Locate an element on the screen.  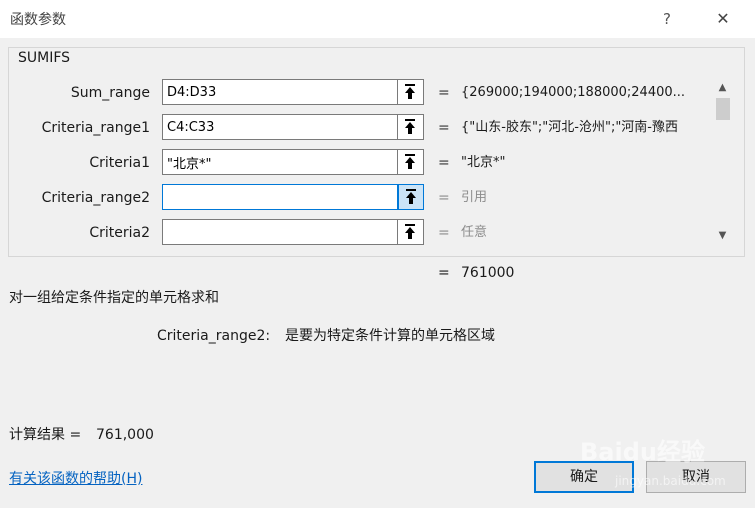
arguments-scrollbar: ▲ ▼ is located at coordinates (722, 163).